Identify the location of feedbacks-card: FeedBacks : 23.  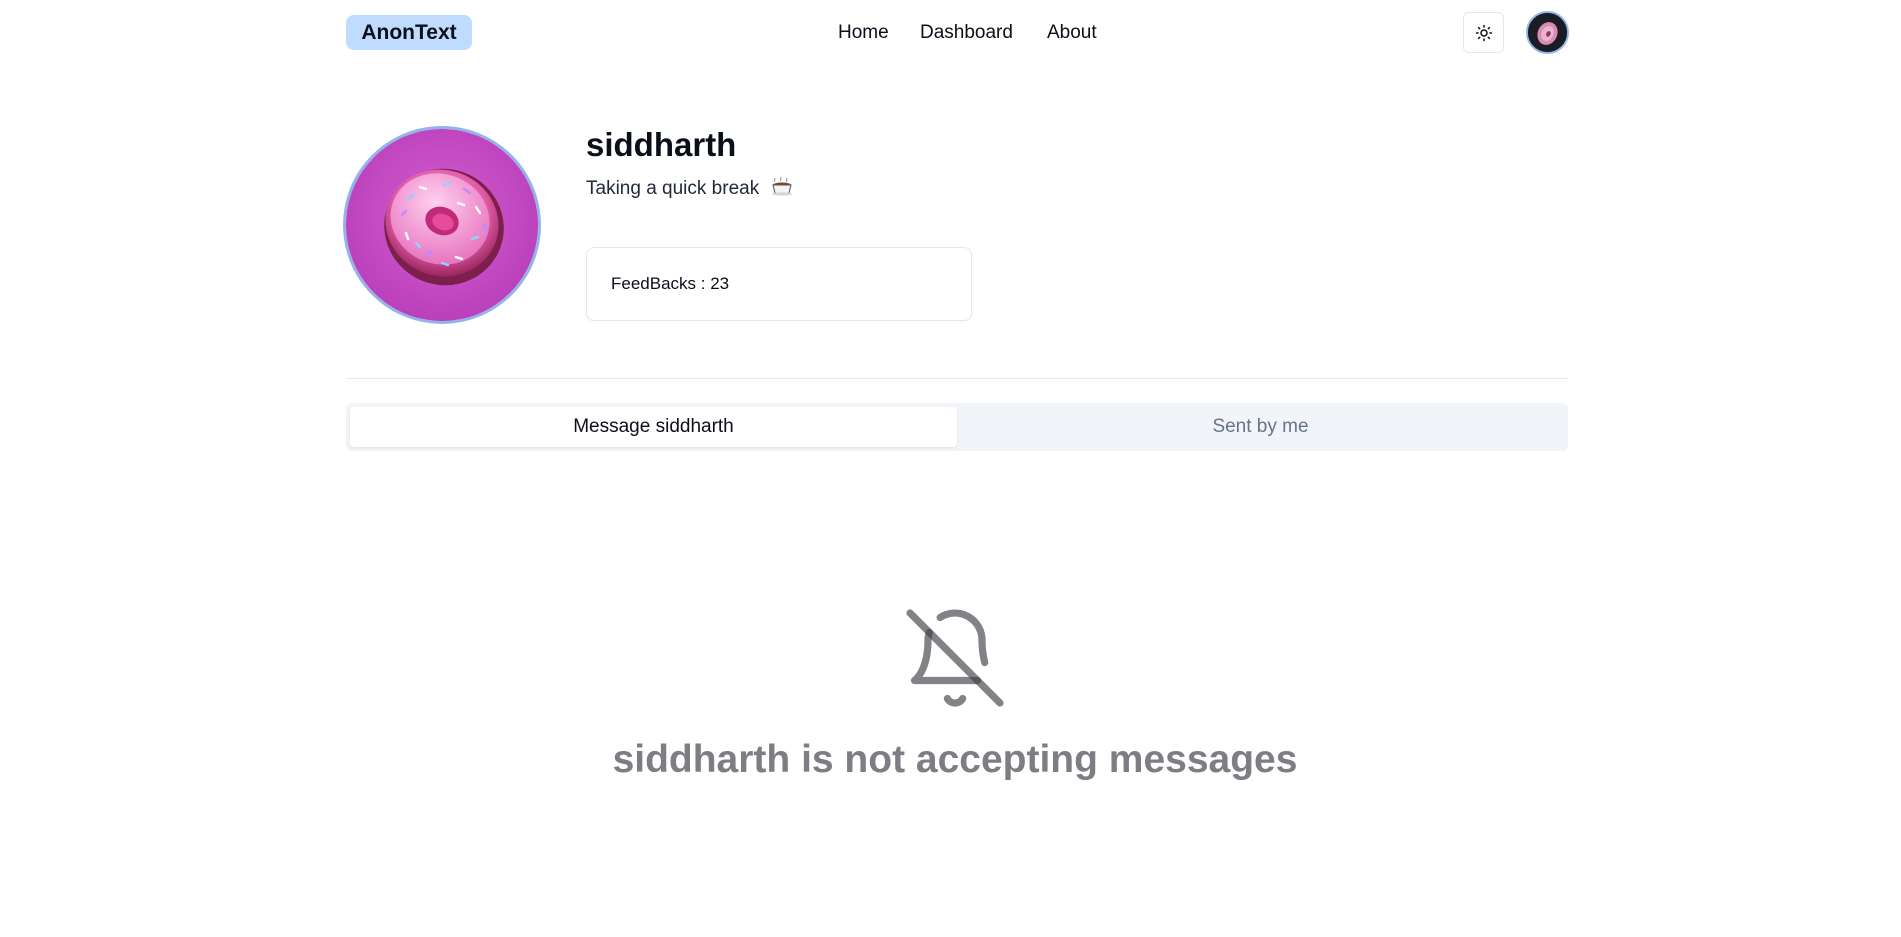
(779, 284).